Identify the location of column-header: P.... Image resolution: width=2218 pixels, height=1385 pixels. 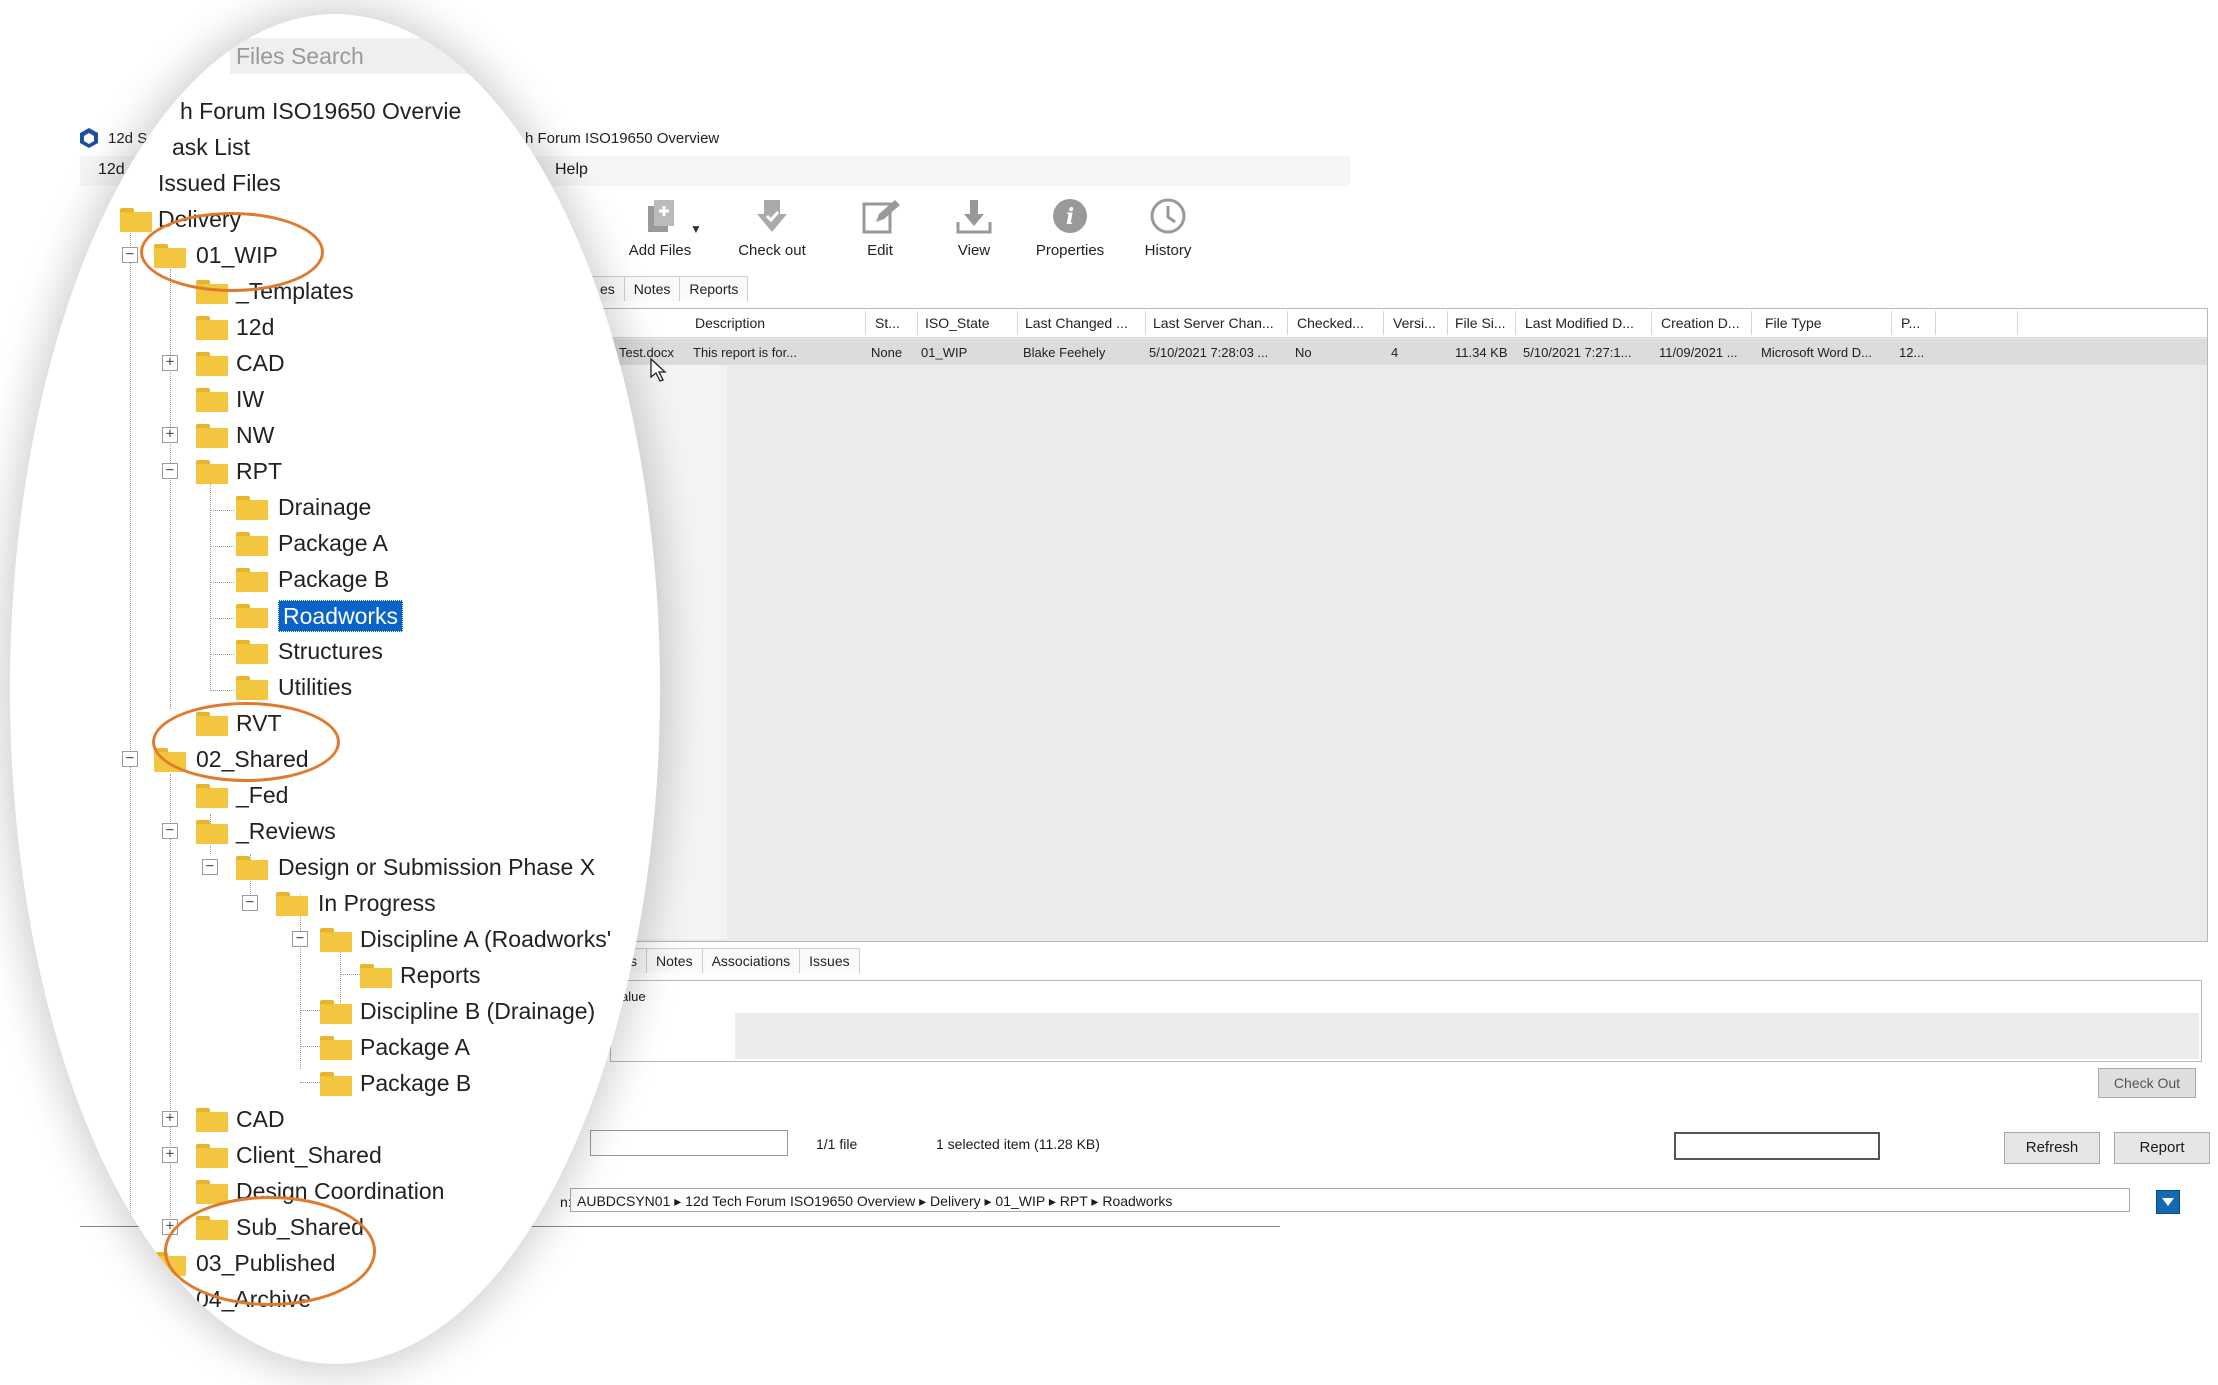
(1916, 323).